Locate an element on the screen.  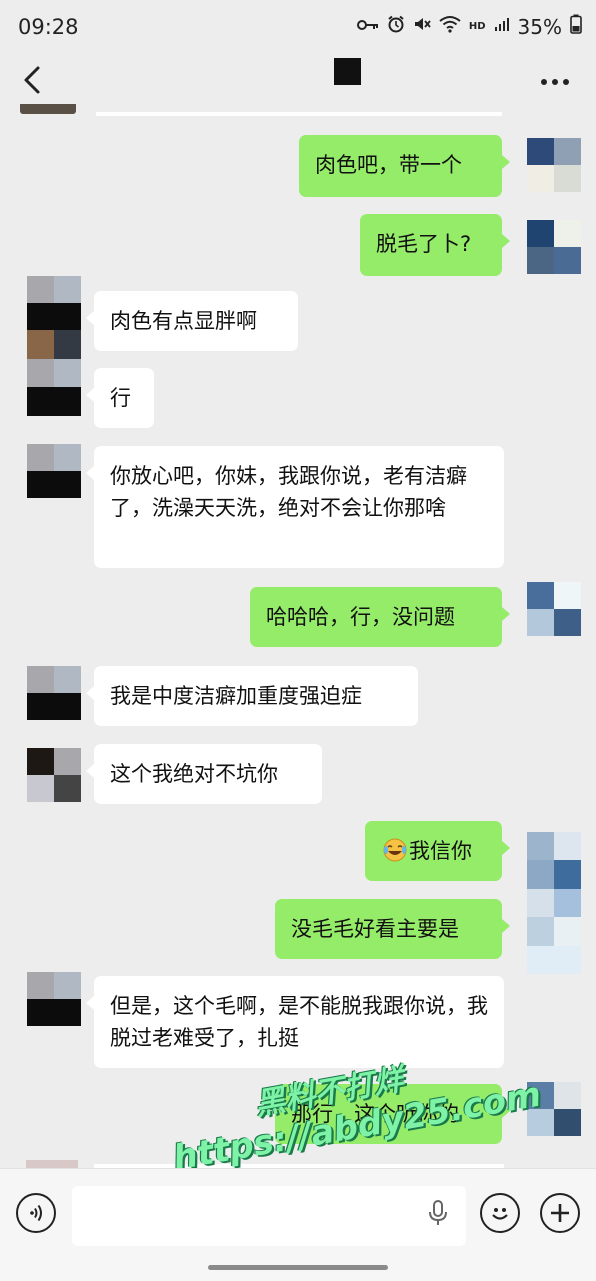
back-button is located at coordinates (35, 80).